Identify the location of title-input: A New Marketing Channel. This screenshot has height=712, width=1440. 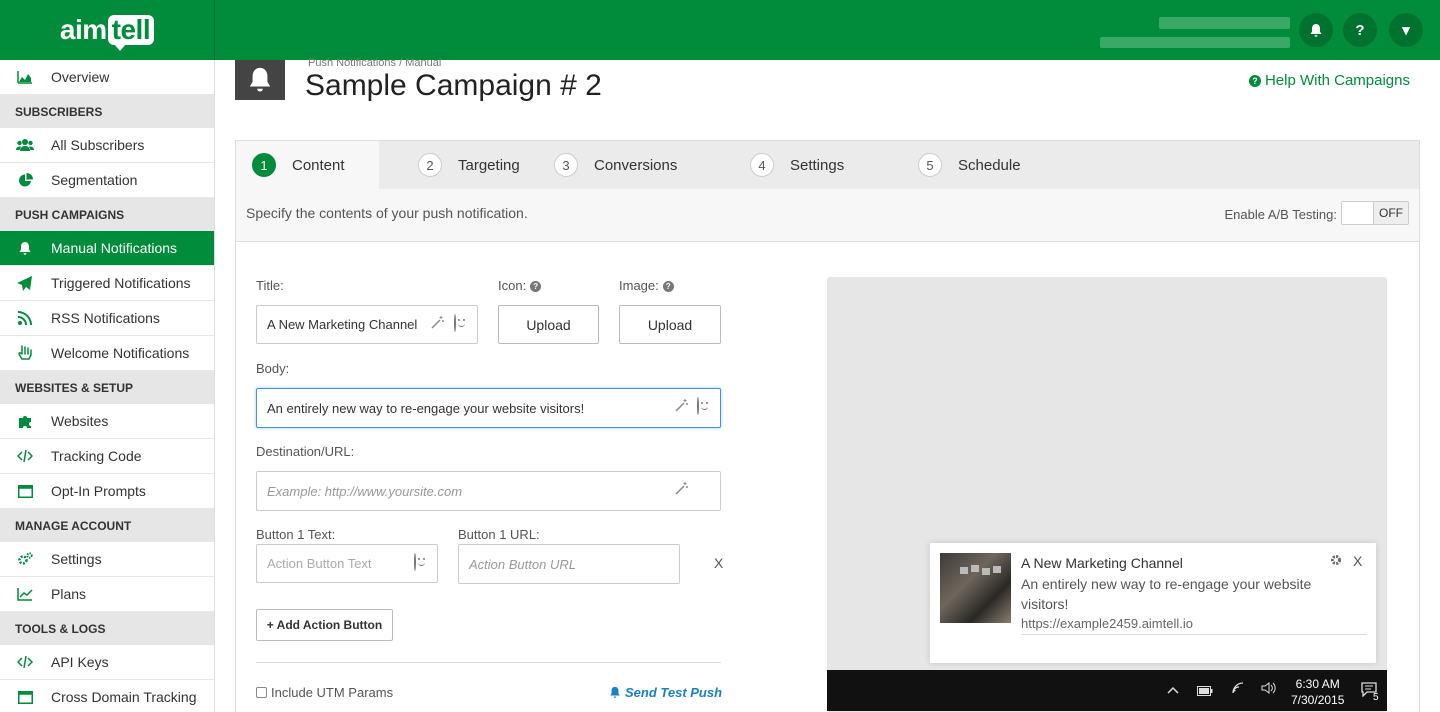
(367, 324).